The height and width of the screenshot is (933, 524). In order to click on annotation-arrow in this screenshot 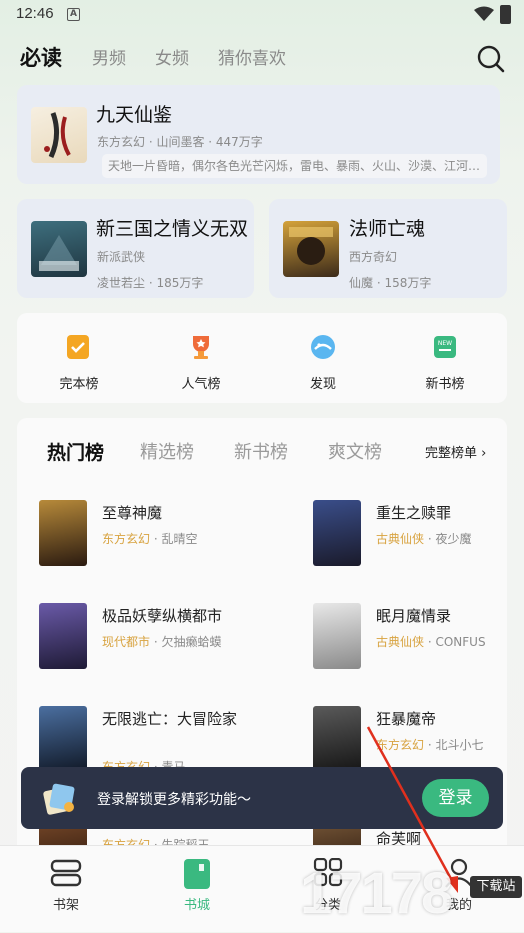, I will do `click(412, 809)`.